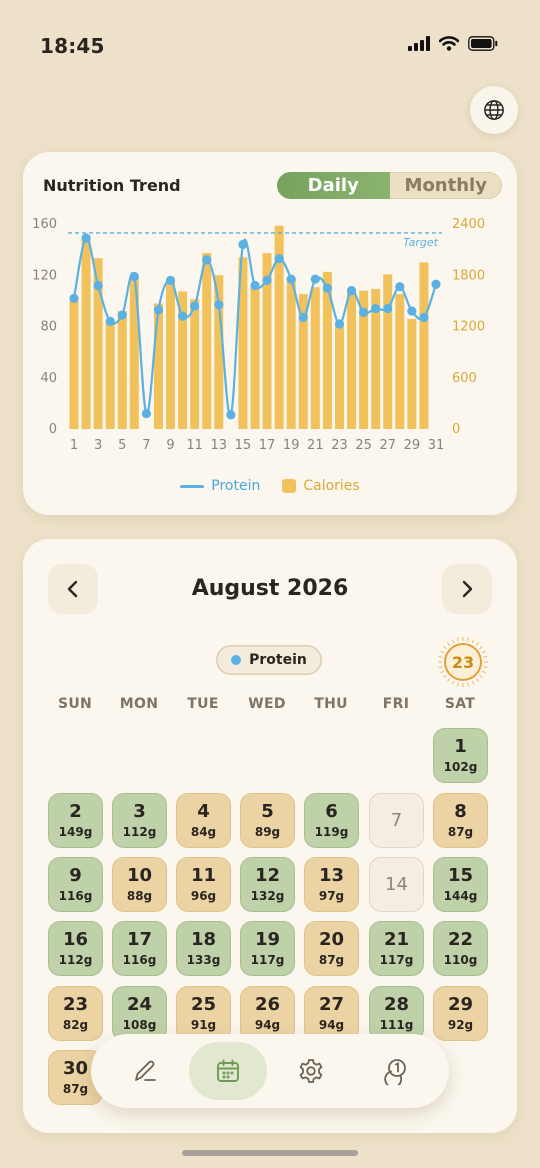  I want to click on filter-chip-label: Protein, so click(278, 660).